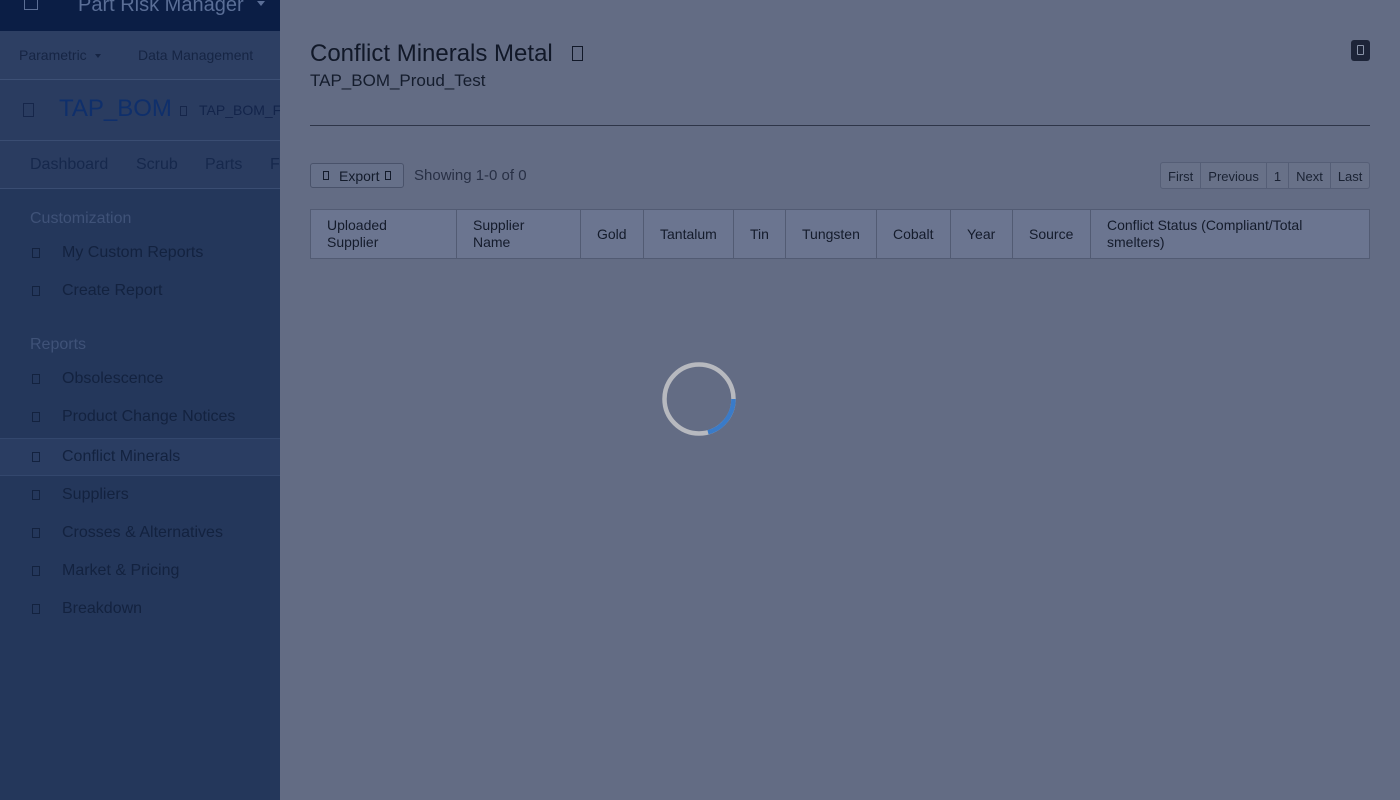 This screenshot has width=1400, height=800. I want to click on sidebar-item-suppliers: Suppliers, so click(140, 496).